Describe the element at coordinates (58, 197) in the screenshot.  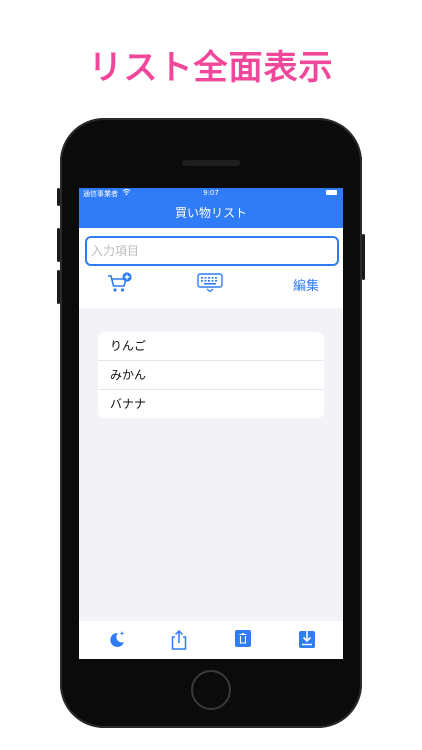
I see `mute-switch` at that location.